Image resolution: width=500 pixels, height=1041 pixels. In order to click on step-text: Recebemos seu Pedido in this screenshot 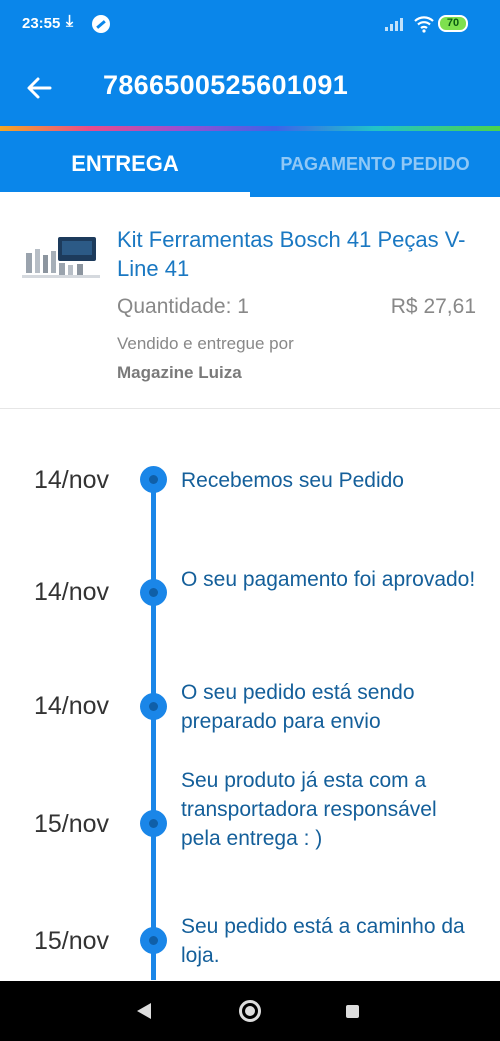, I will do `click(292, 480)`.